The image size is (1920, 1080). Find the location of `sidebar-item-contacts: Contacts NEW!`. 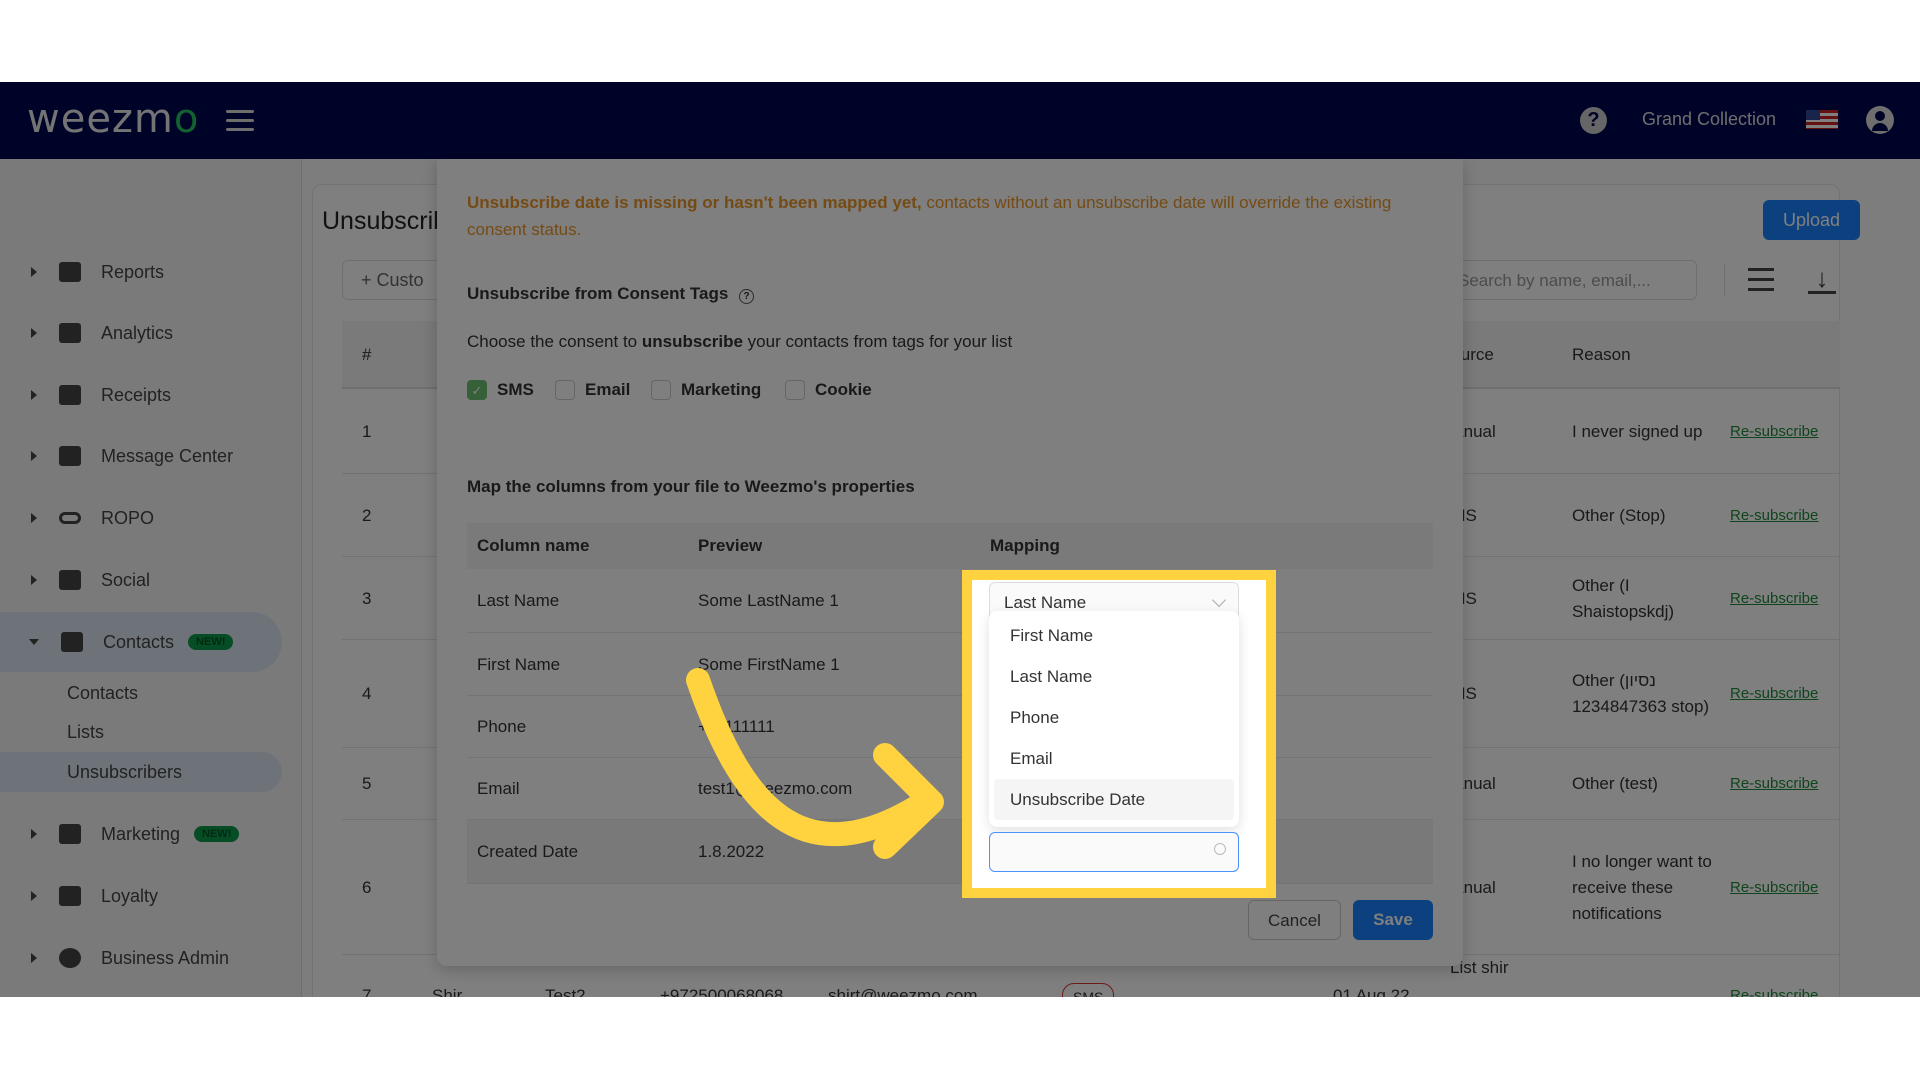

sidebar-item-contacts: Contacts NEW! is located at coordinates (141, 642).